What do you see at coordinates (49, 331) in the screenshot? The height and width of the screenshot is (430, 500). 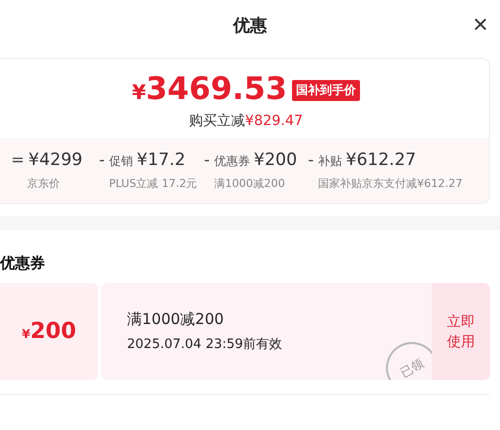 I see `coupon-amount: ¥200` at bounding box center [49, 331].